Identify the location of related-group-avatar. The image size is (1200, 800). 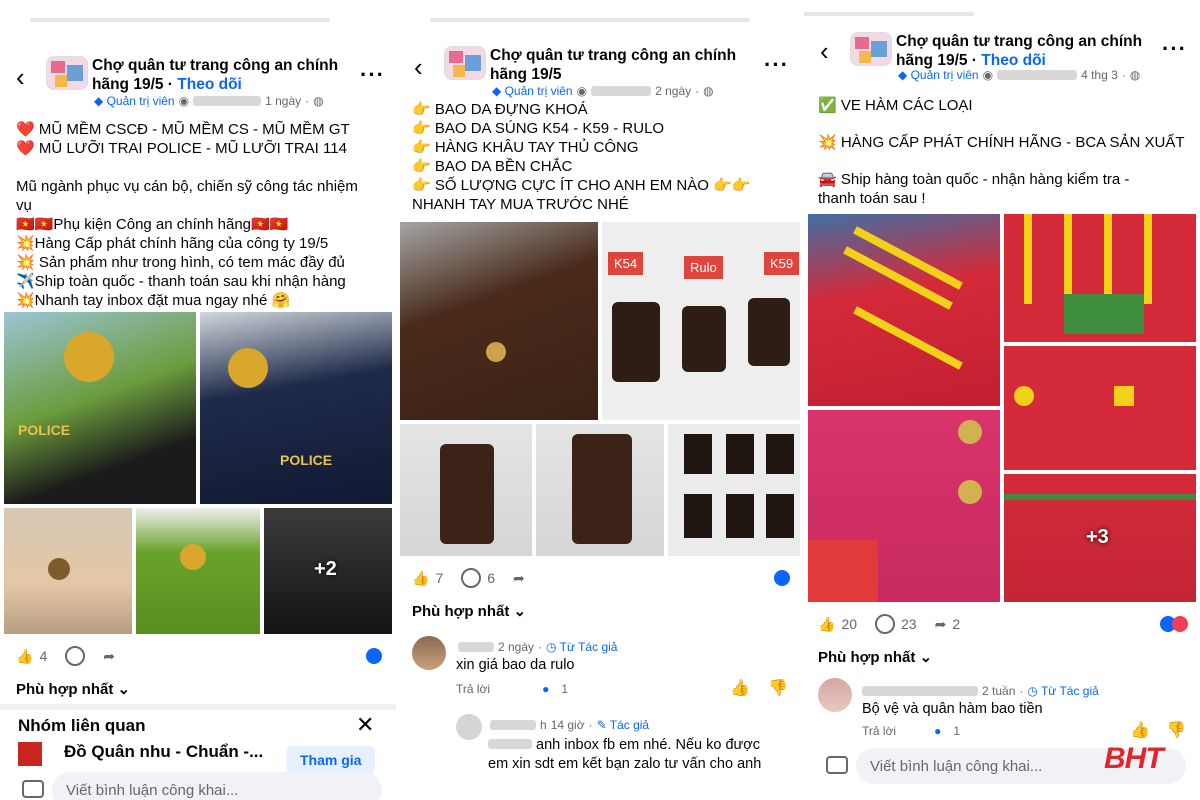
(30, 754).